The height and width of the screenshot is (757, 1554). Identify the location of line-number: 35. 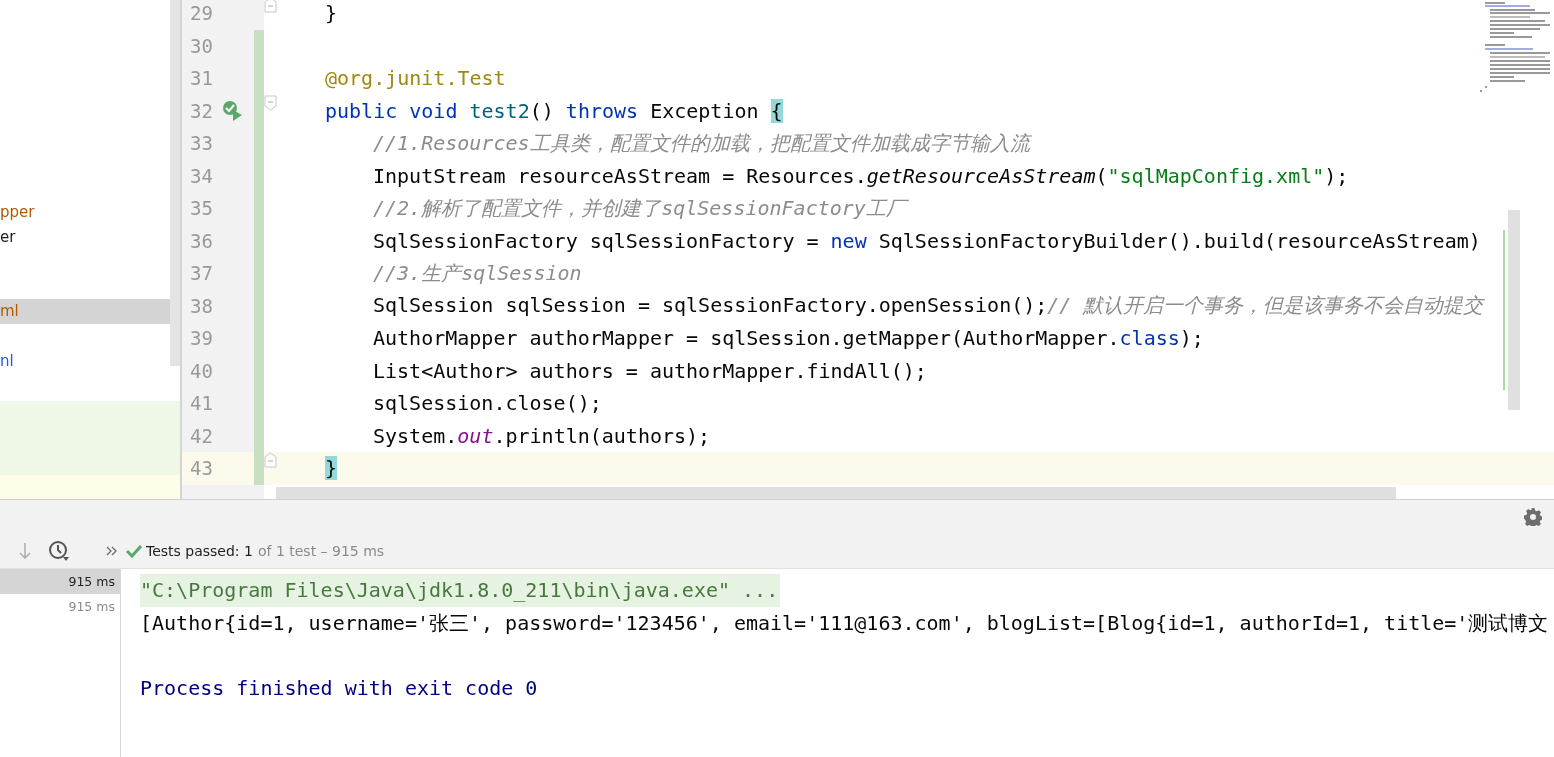
(201, 208).